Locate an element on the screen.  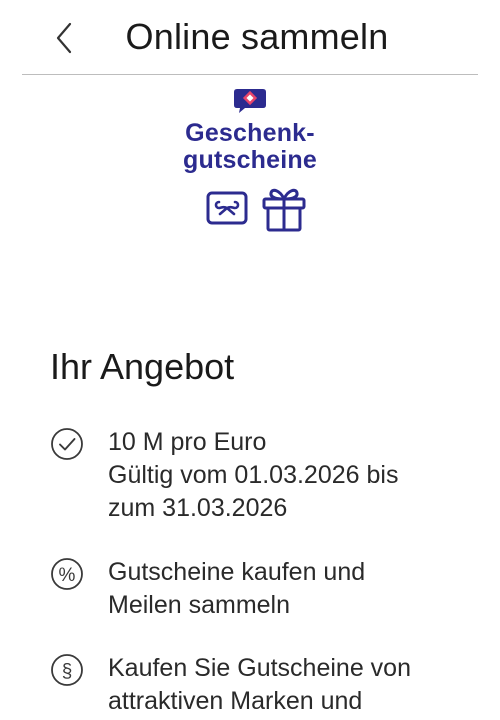
benefit-line: Gutscheine kaufen und is located at coordinates (237, 572).